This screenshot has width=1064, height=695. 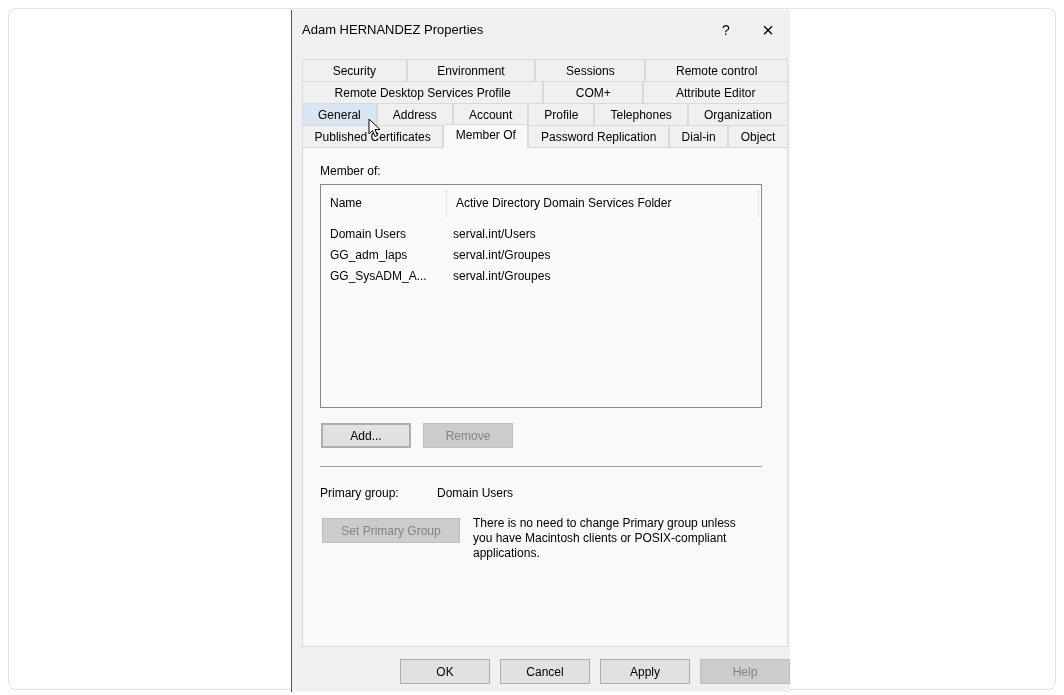 I want to click on table-cell-text: Domain Users, so click(x=368, y=234).